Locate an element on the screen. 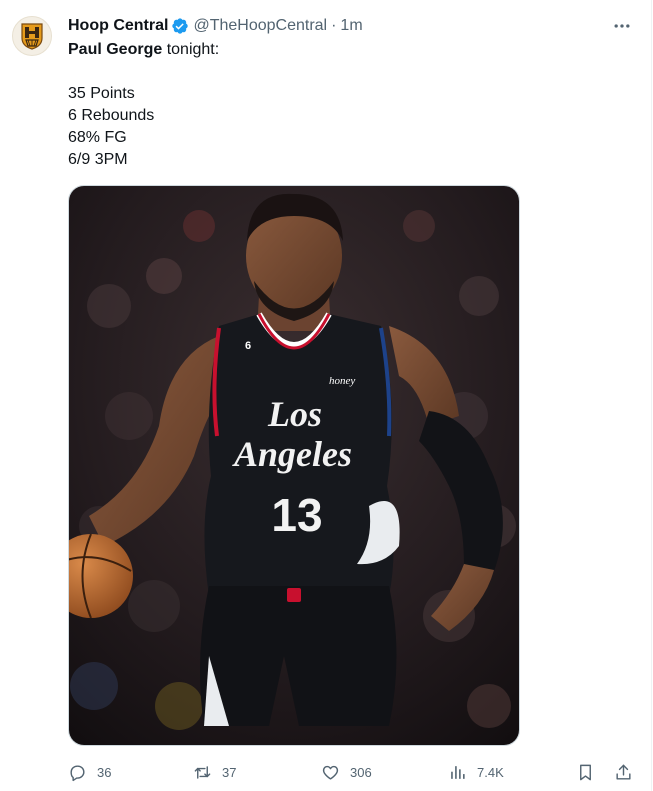 This screenshot has height=791, width=653. author-handle: @TheHoopCentral is located at coordinates (260, 26).